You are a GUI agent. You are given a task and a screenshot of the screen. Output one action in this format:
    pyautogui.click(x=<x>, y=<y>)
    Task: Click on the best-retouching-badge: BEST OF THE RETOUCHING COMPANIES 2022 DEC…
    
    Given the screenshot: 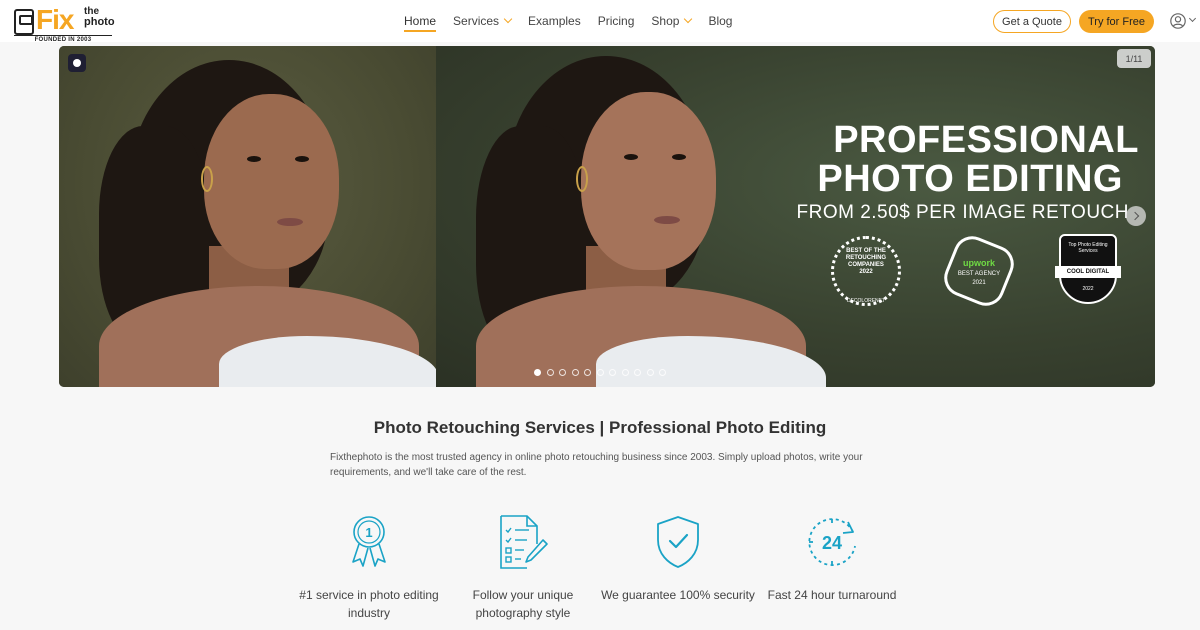 What is the action you would take?
    pyautogui.click(x=866, y=271)
    